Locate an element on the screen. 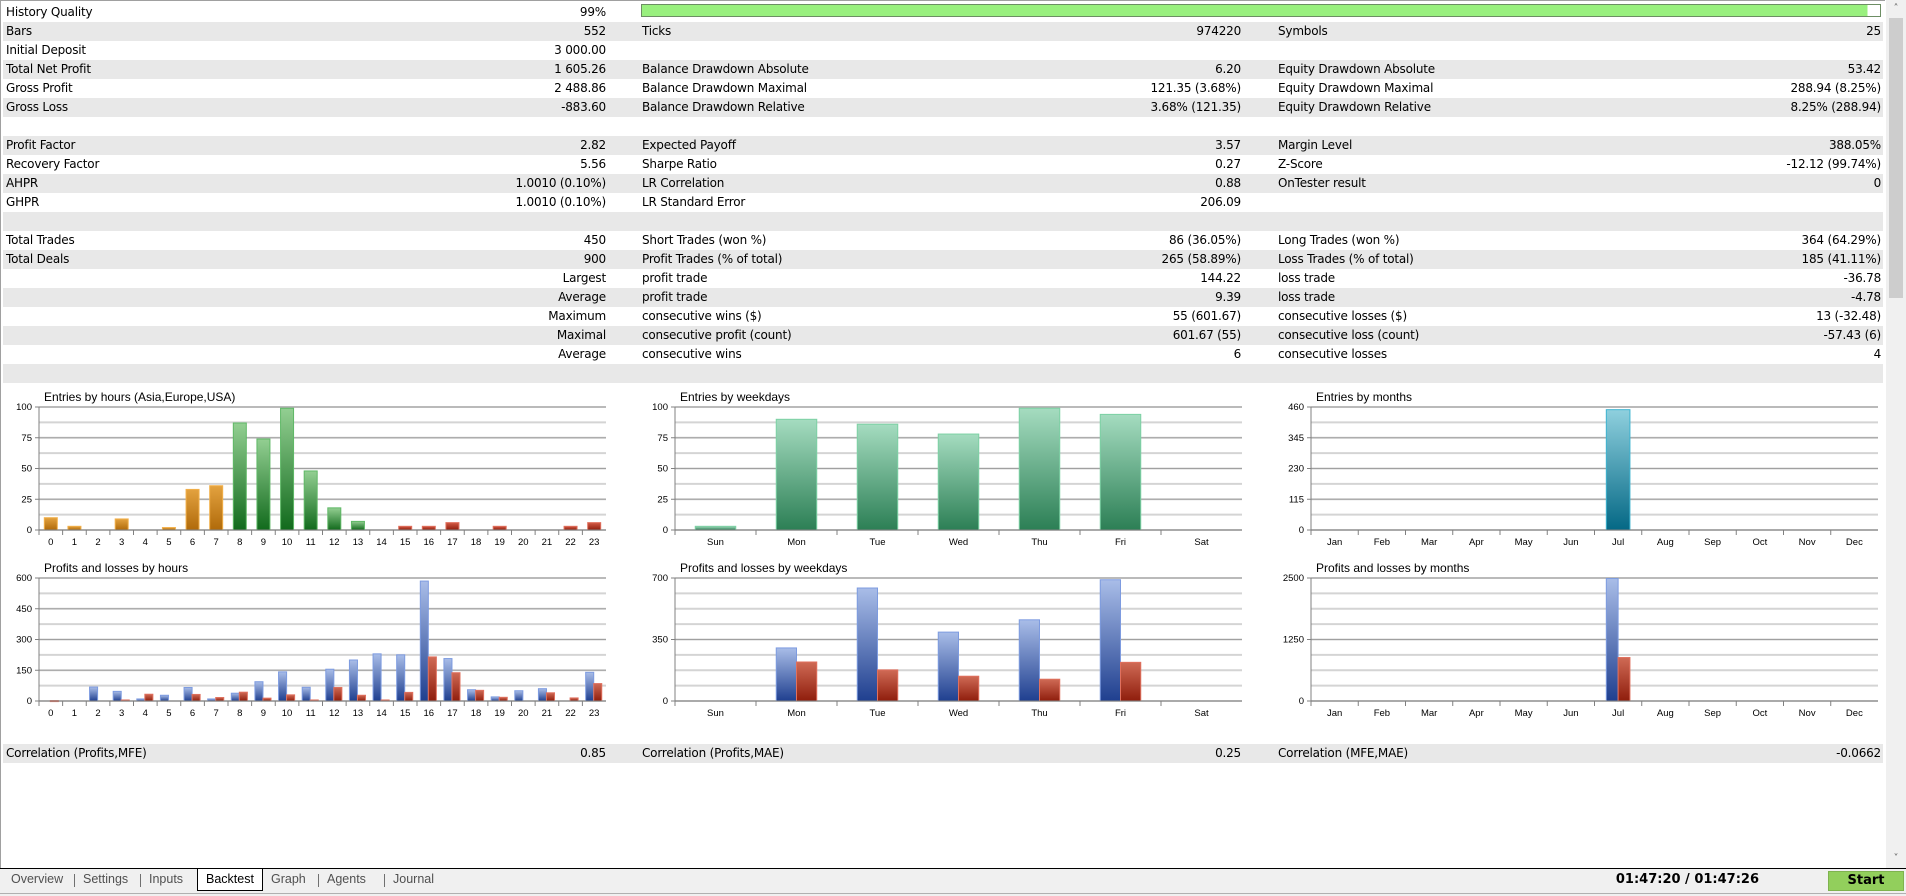 The width and height of the screenshot is (1906, 896). largest-value: Largest is located at coordinates (584, 278).